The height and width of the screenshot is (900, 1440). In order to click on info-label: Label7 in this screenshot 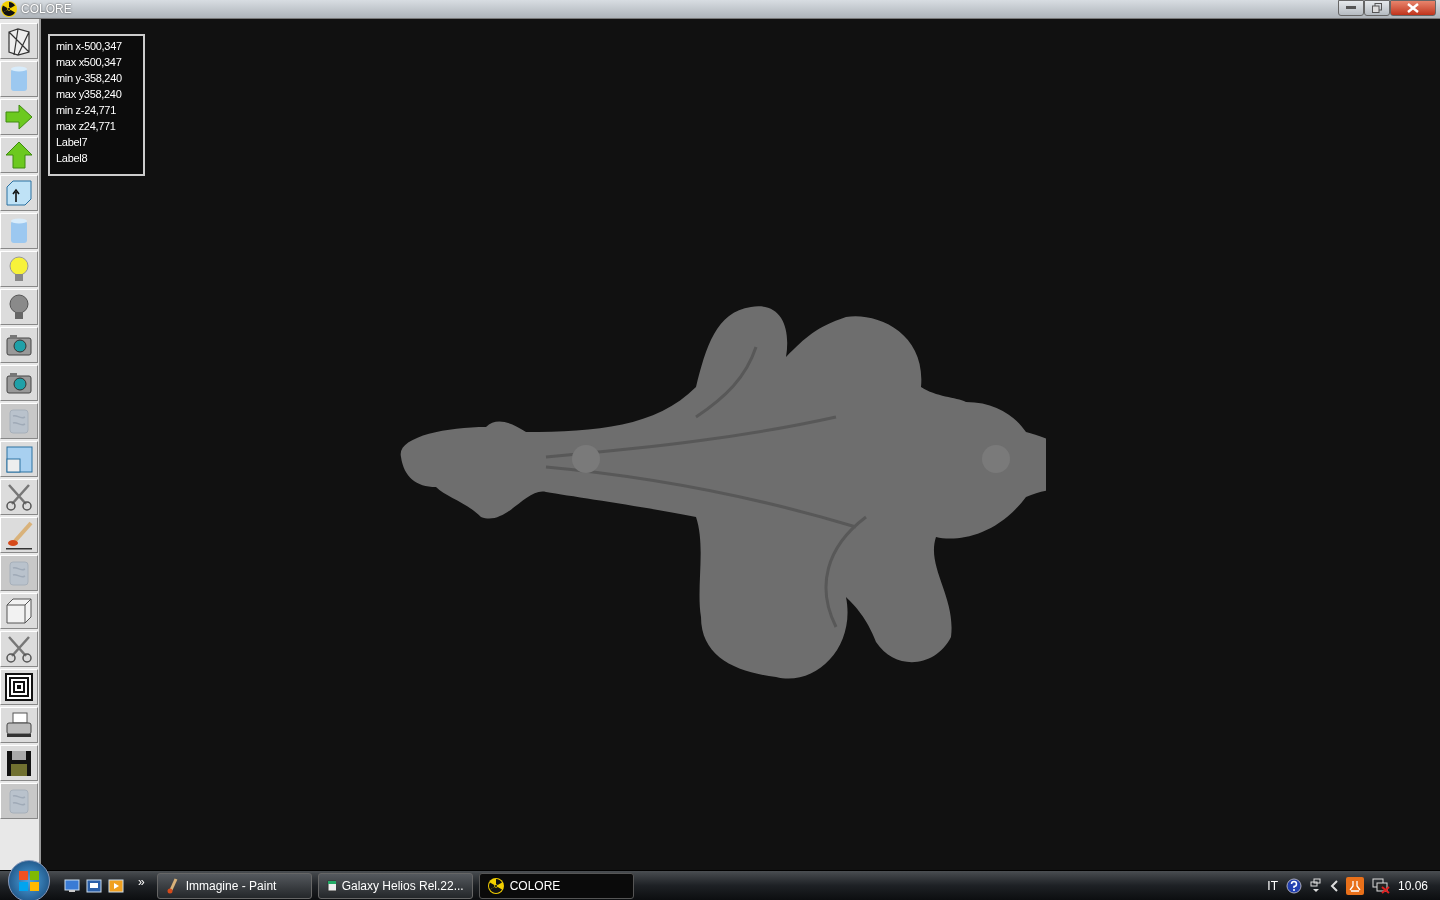, I will do `click(72, 142)`.